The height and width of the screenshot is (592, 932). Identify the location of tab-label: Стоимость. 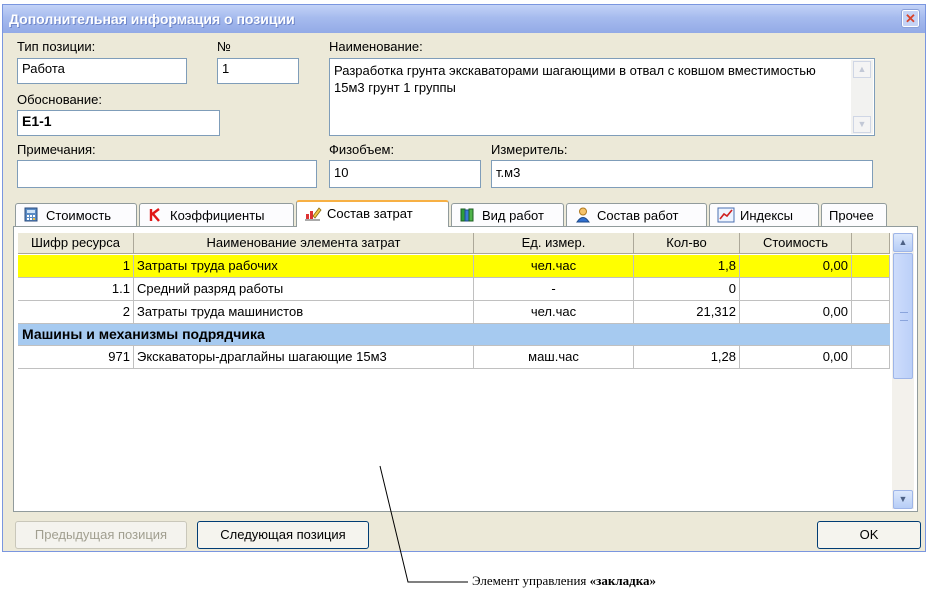
(79, 215).